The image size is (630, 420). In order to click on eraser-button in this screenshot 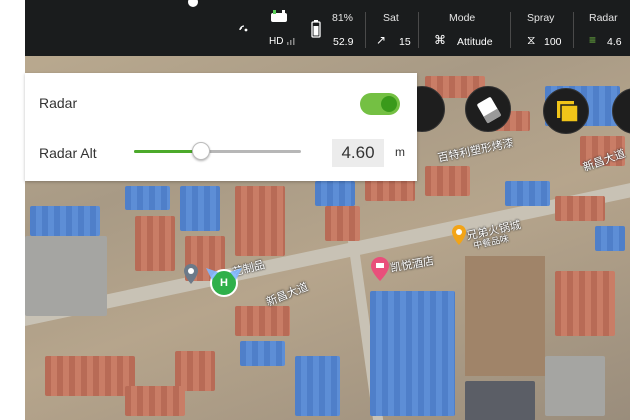, I will do `click(488, 109)`.